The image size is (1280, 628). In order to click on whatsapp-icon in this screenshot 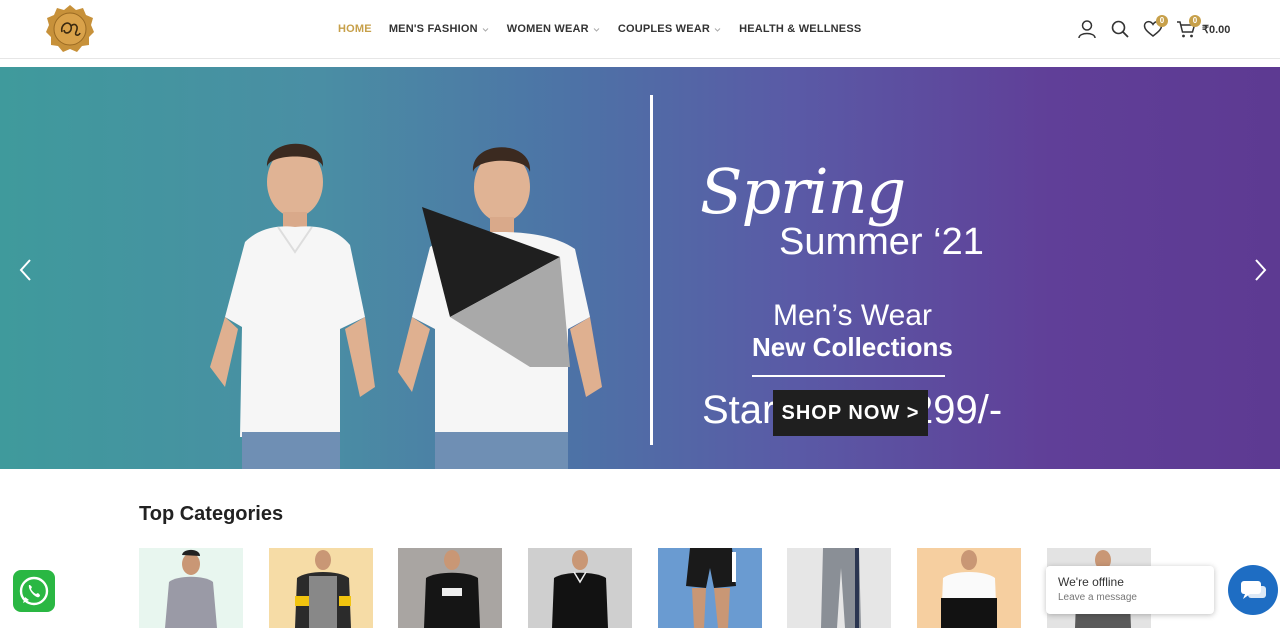, I will do `click(34, 591)`.